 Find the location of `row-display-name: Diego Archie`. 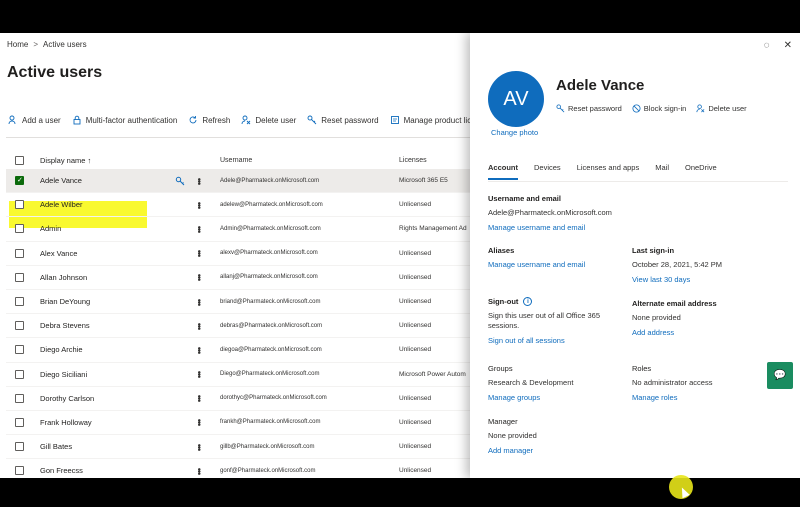

row-display-name: Diego Archie is located at coordinates (61, 349).